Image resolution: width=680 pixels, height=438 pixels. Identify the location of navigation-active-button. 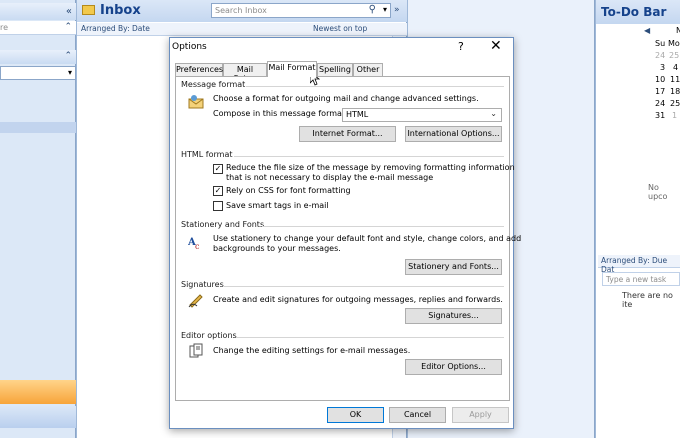
(38, 392).